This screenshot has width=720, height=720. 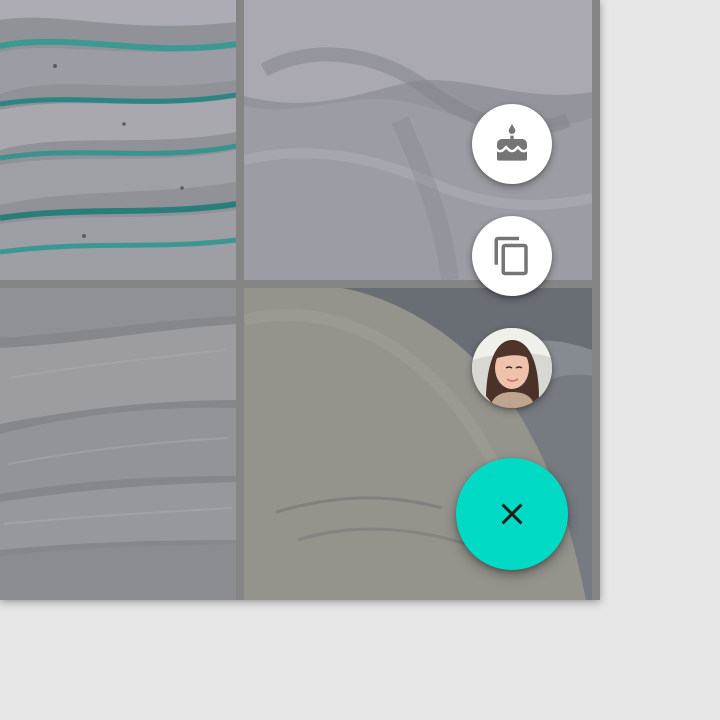 I want to click on aerial-snow-water-image, so click(x=118, y=140).